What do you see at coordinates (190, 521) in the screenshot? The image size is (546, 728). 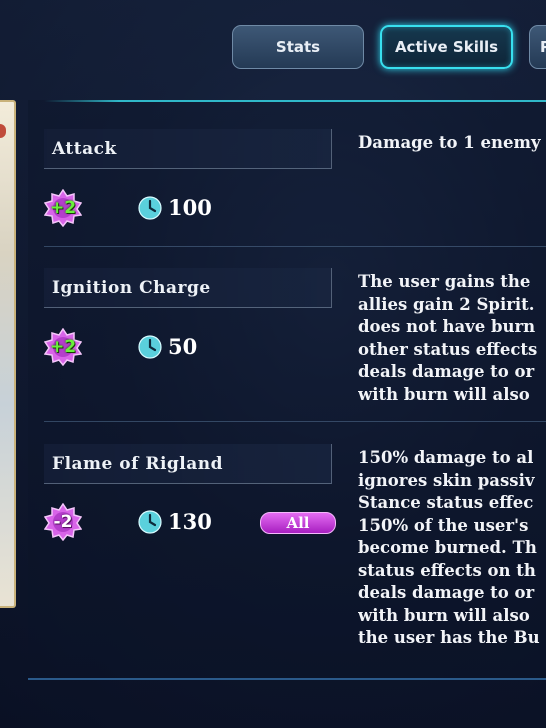 I see `cooldown-value: 130` at bounding box center [190, 521].